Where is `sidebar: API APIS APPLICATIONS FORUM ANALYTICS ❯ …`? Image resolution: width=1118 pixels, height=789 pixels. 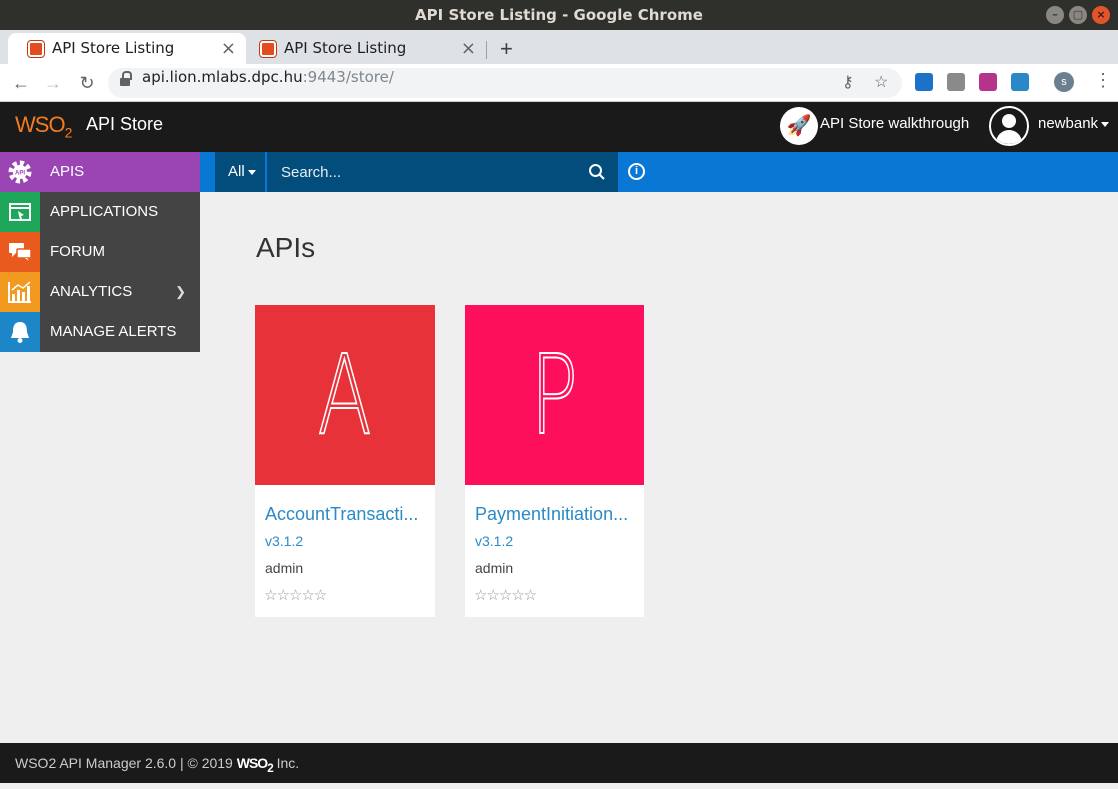 sidebar: API APIS APPLICATIONS FORUM ANALYTICS ❯ … is located at coordinates (100, 252).